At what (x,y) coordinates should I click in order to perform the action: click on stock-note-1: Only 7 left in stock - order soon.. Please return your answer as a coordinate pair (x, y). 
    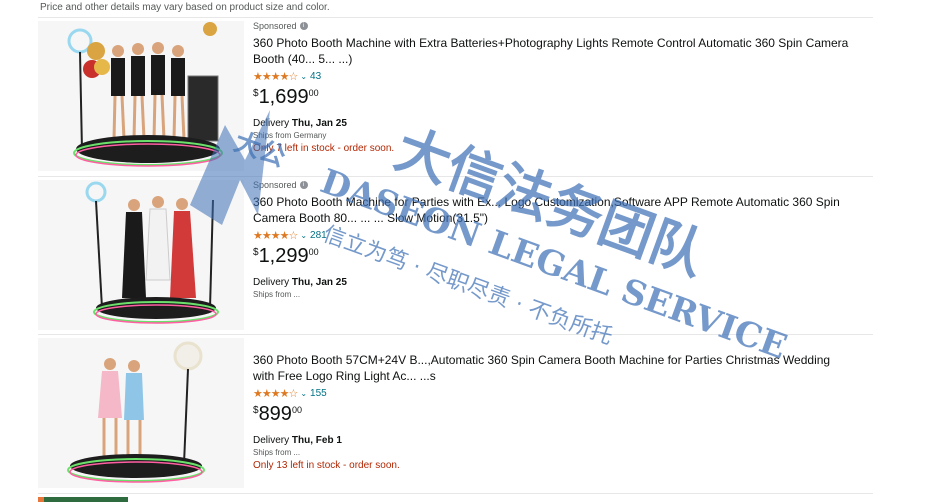
    Looking at the image, I should click on (324, 148).